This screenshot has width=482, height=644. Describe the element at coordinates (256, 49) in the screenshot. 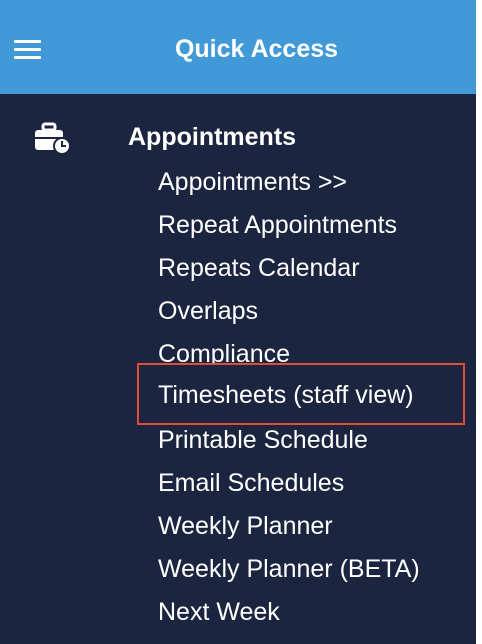

I see `panel-title: Quick Access` at that location.